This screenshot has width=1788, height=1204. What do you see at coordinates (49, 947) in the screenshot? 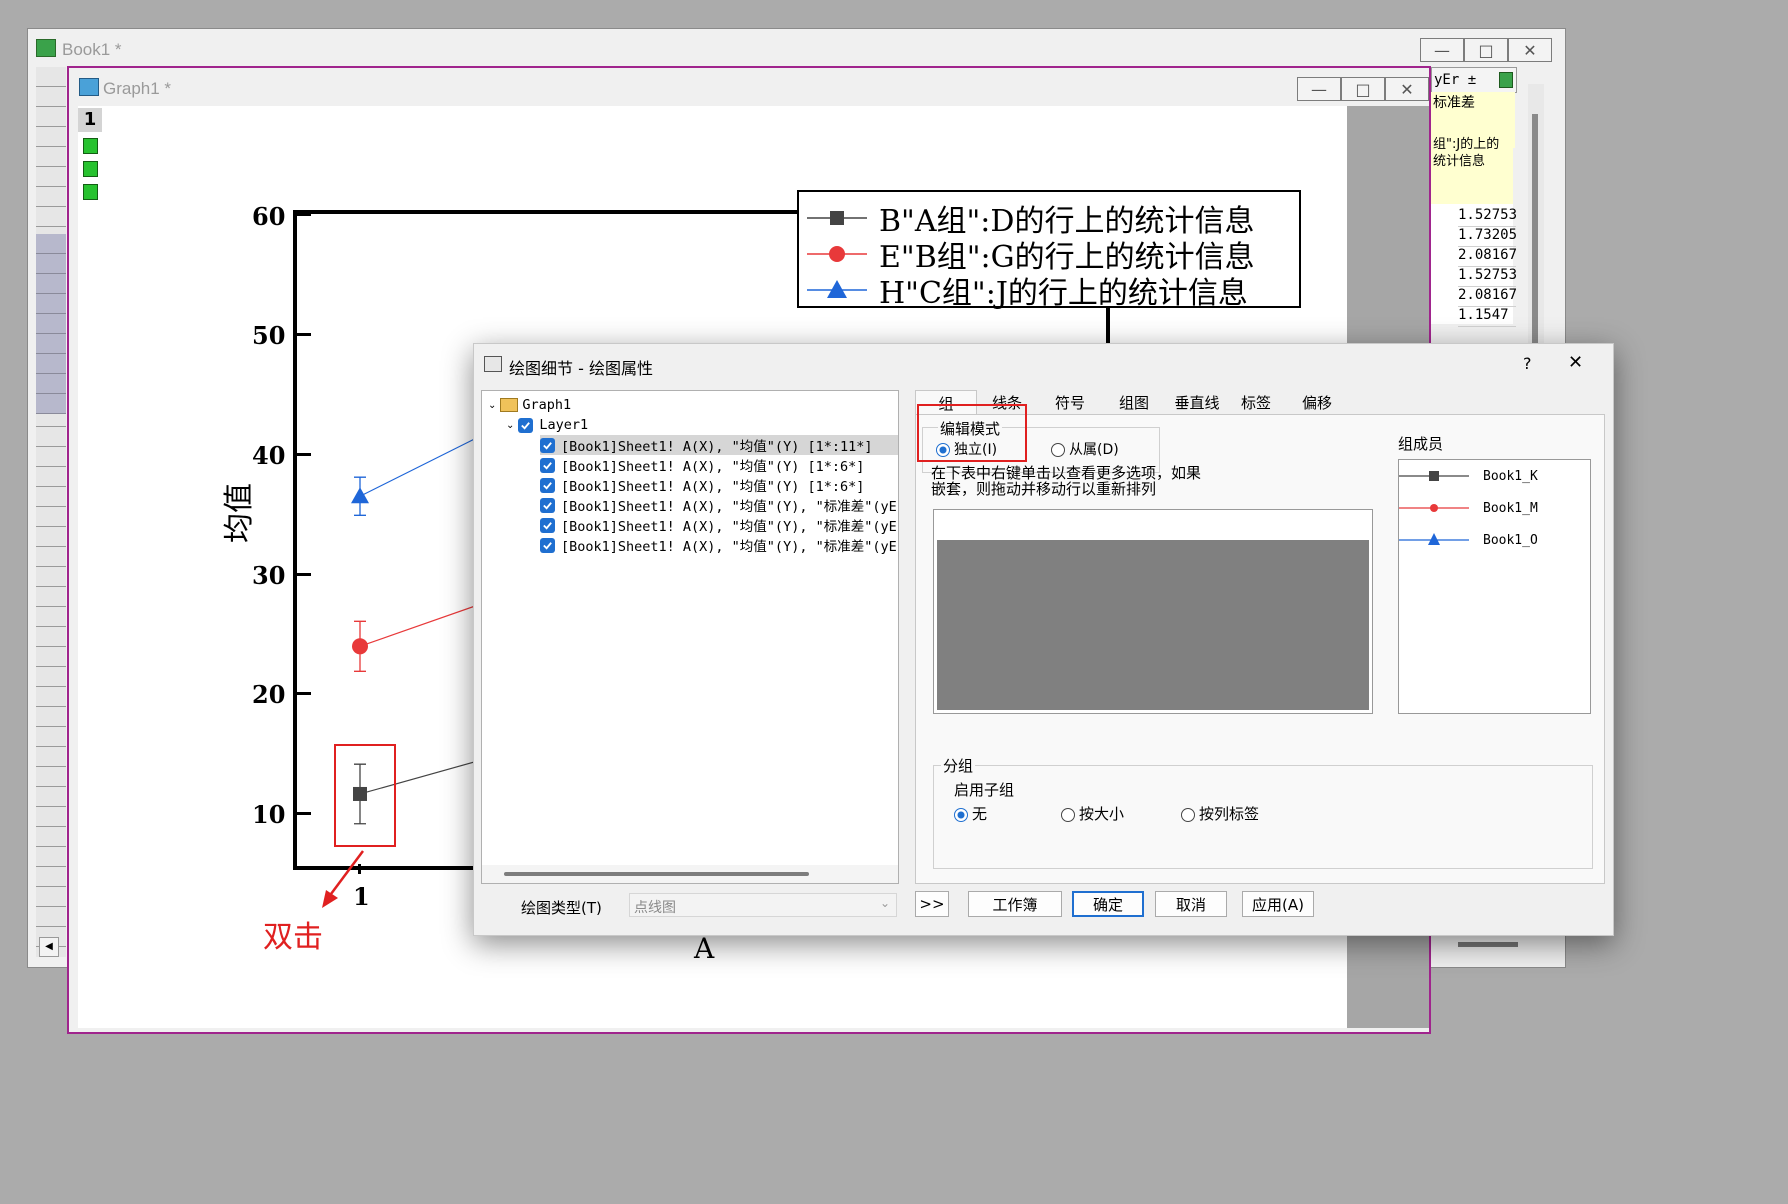
I see `scroll-left-button: ◀` at bounding box center [49, 947].